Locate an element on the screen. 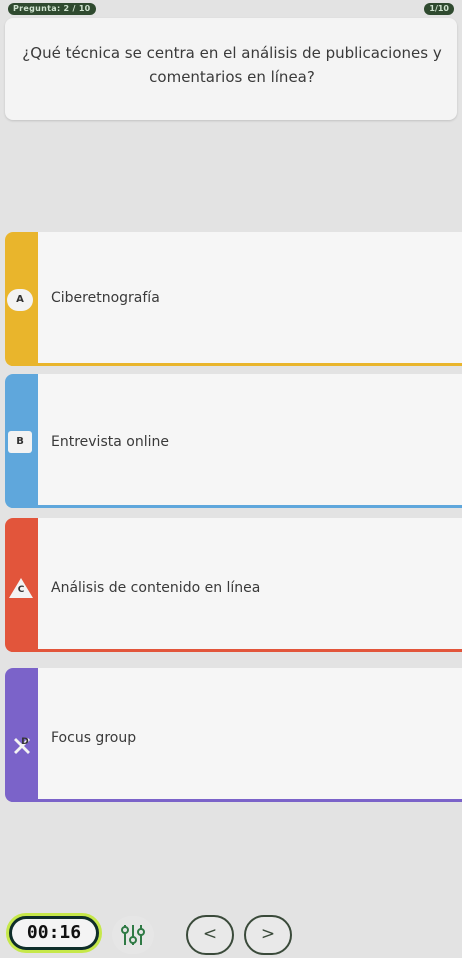  answer-option-c: C Análisis de contenido en línea is located at coordinates (233, 585).